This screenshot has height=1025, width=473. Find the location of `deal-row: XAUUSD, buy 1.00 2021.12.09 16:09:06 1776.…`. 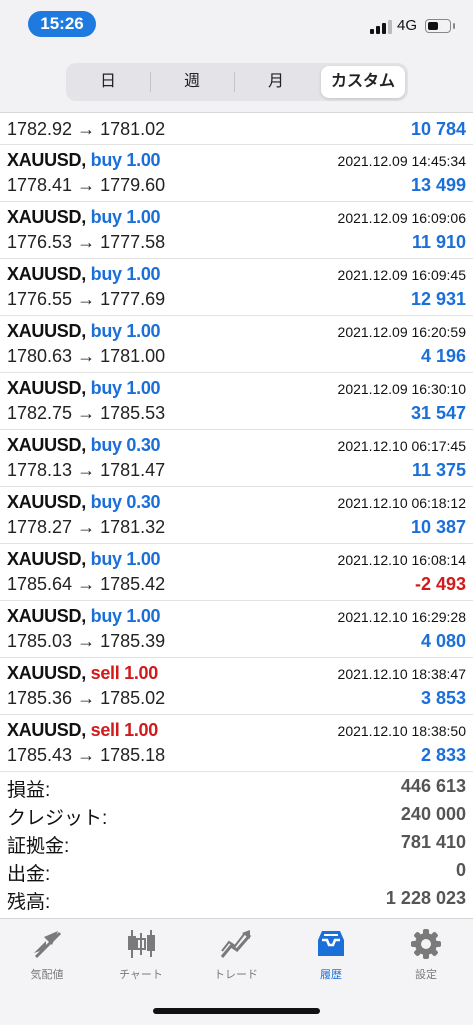

deal-row: XAUUSD, buy 1.00 2021.12.09 16:09:06 1776.… is located at coordinates (236, 230).